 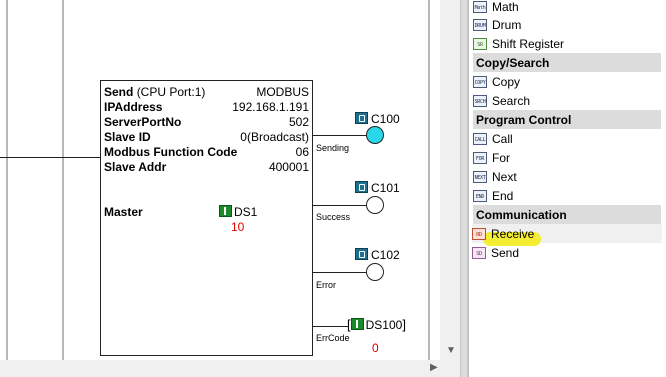 I want to click on left-power-rail, so click(x=7, y=180).